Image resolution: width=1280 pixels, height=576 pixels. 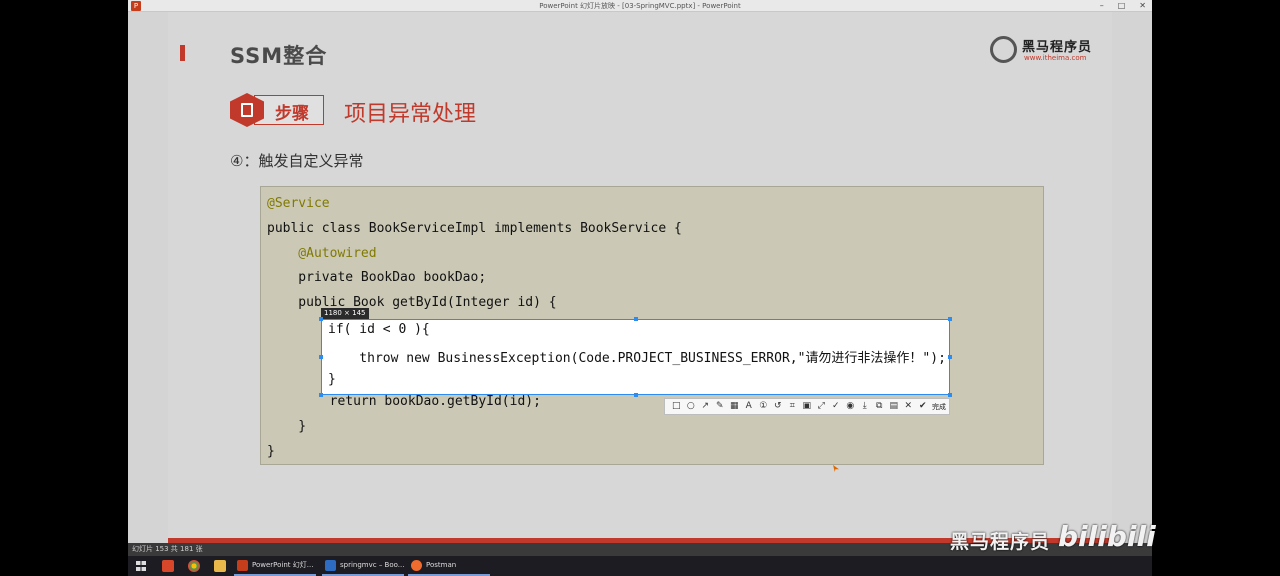 I want to click on folder-icon, so click(x=220, y=566).